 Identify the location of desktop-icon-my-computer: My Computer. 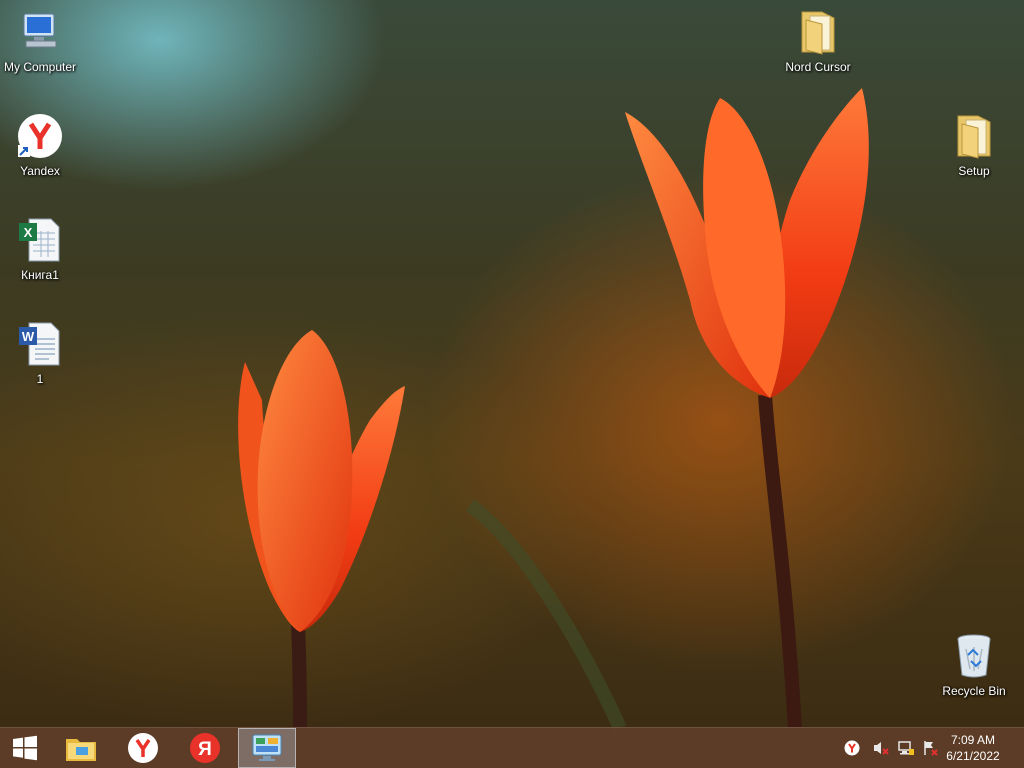
(40, 41).